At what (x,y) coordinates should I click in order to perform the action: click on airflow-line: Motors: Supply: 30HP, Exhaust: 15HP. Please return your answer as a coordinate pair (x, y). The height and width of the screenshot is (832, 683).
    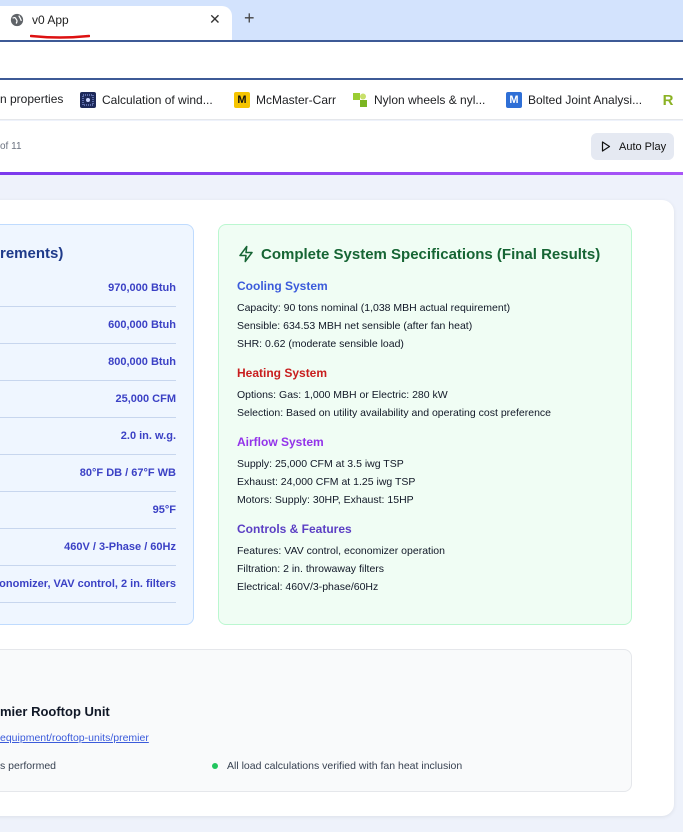
    Looking at the image, I should click on (325, 500).